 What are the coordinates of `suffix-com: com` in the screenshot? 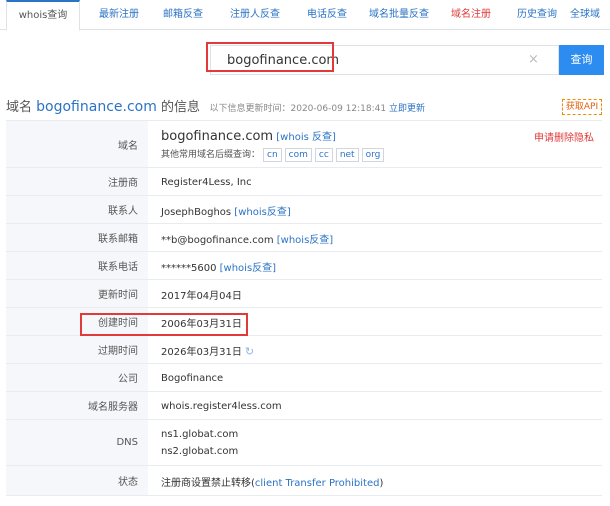 It's located at (298, 154).